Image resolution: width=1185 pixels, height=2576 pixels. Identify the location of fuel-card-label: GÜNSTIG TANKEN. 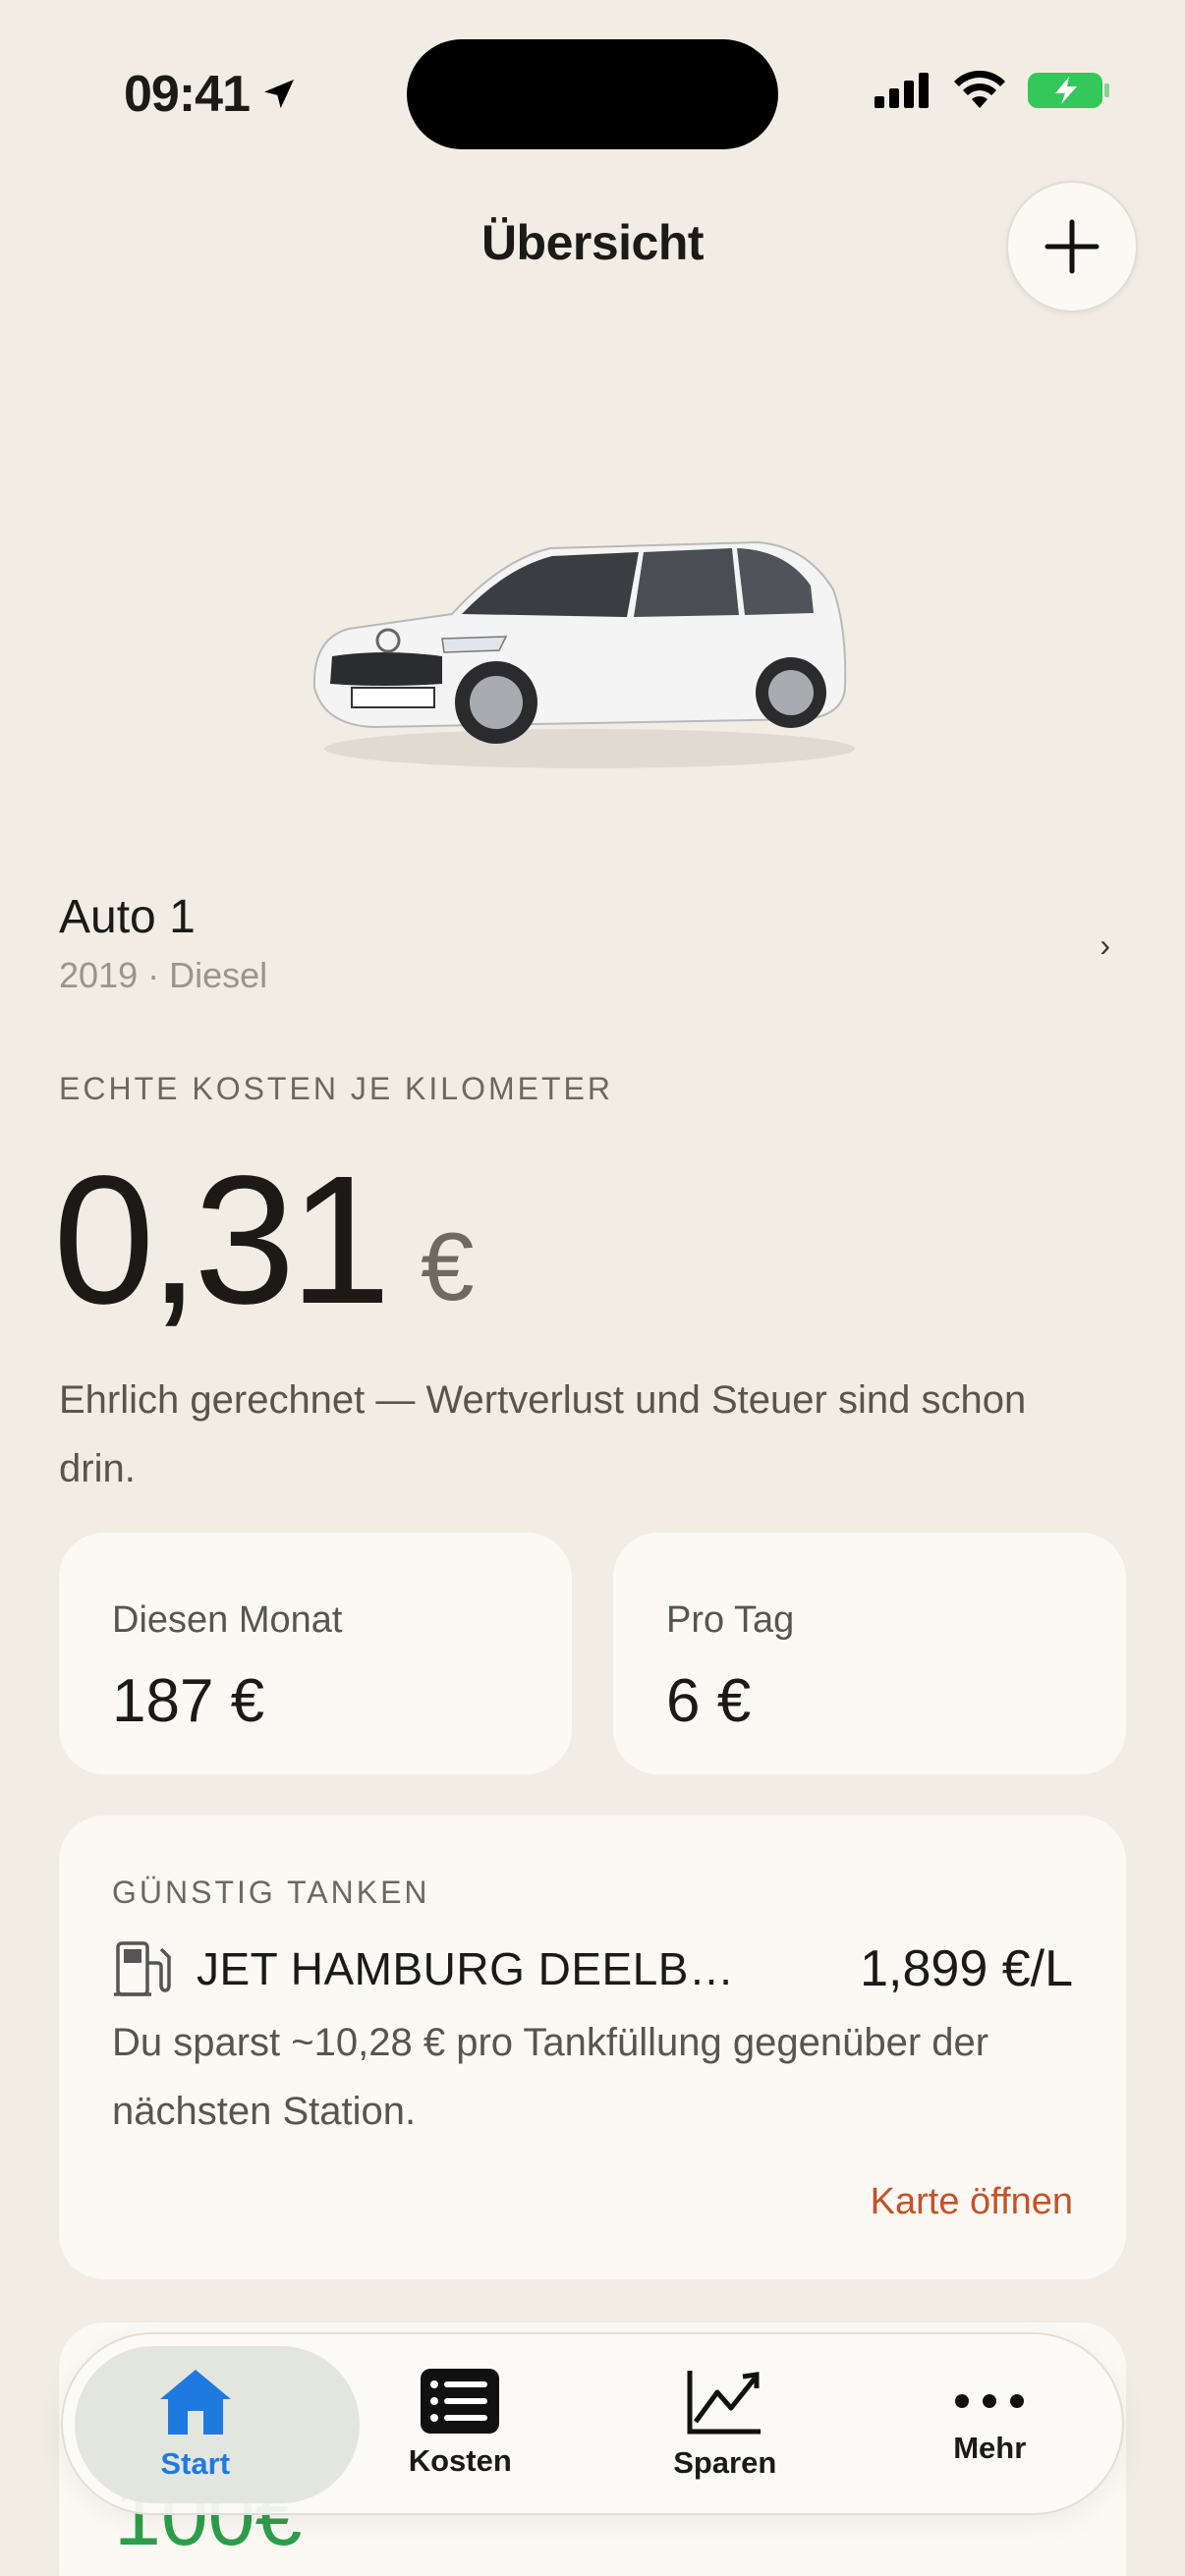
(271, 1892).